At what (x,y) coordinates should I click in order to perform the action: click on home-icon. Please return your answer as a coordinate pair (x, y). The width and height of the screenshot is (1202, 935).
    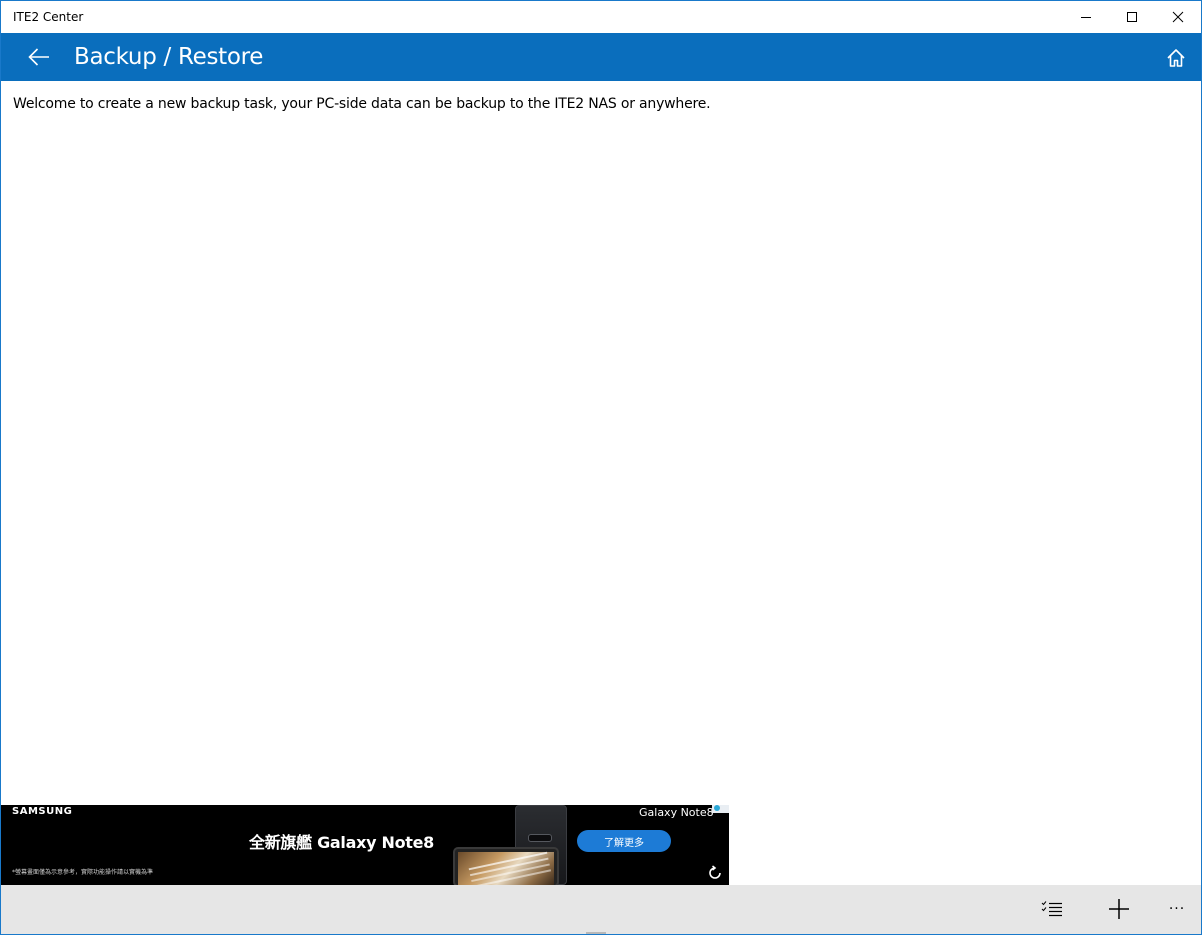
    Looking at the image, I should click on (1176, 58).